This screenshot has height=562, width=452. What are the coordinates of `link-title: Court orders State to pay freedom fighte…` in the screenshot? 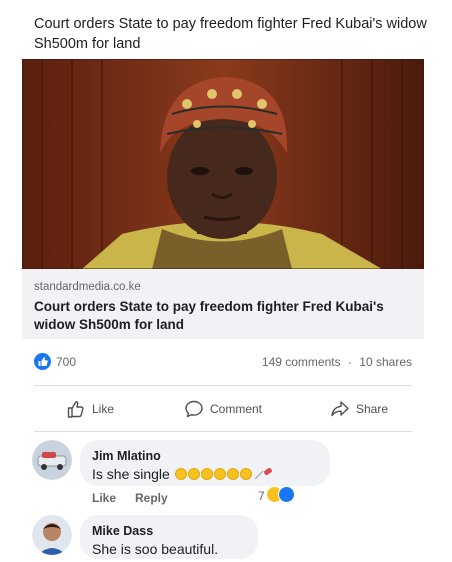 It's located at (224, 316).